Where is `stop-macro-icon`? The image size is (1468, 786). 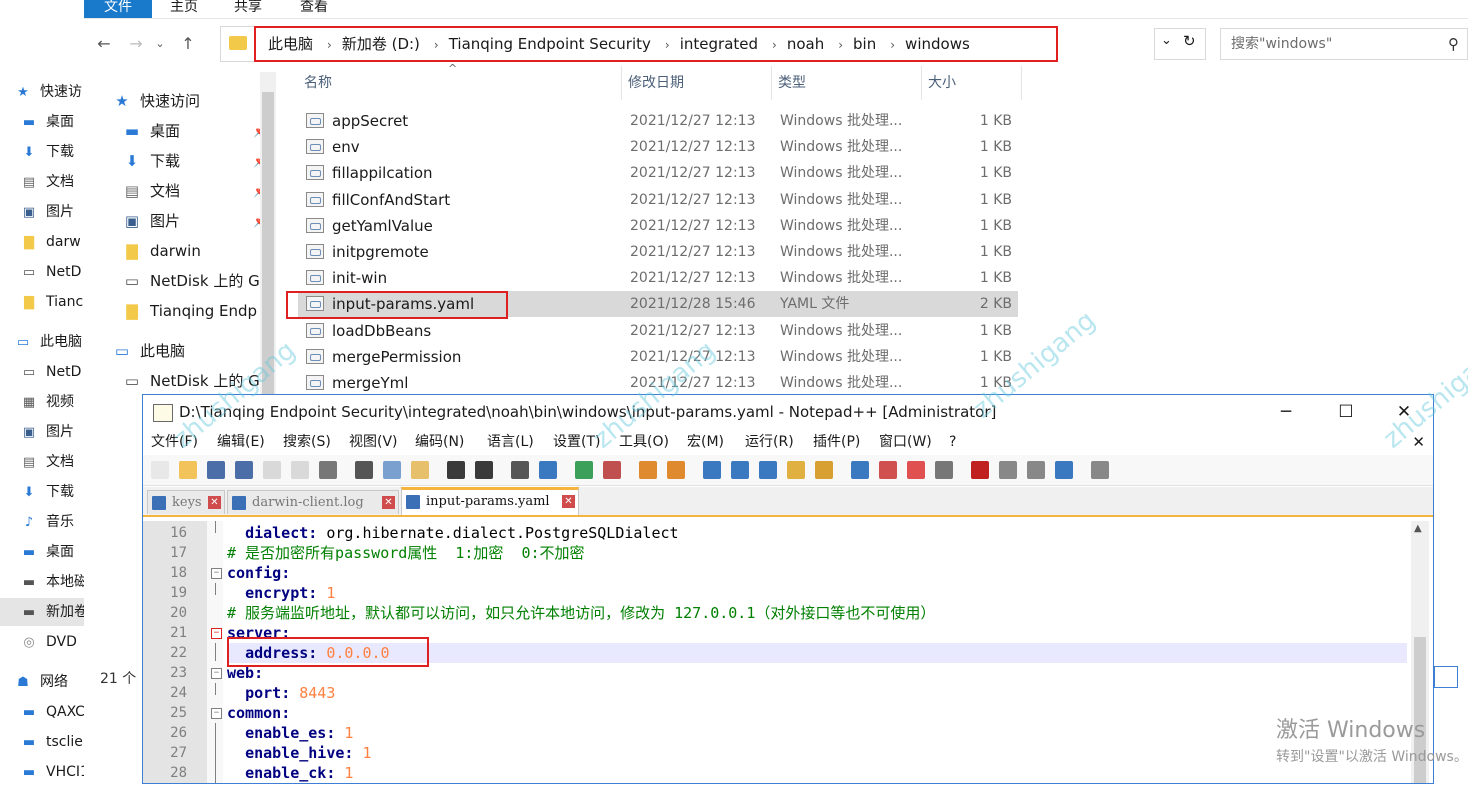 stop-macro-icon is located at coordinates (1008, 470).